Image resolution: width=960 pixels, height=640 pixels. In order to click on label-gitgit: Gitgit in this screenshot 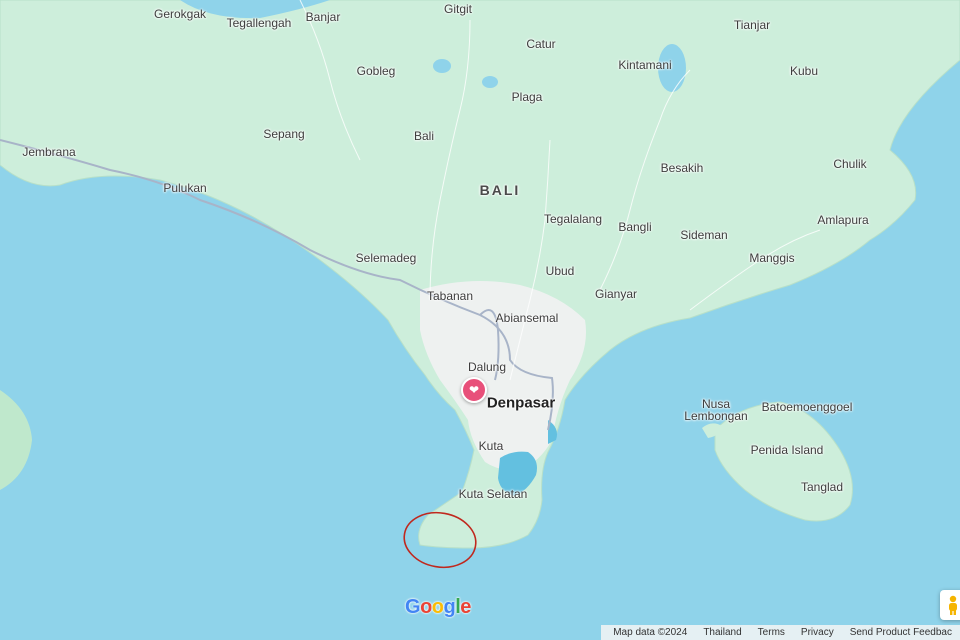, I will do `click(458, 9)`.